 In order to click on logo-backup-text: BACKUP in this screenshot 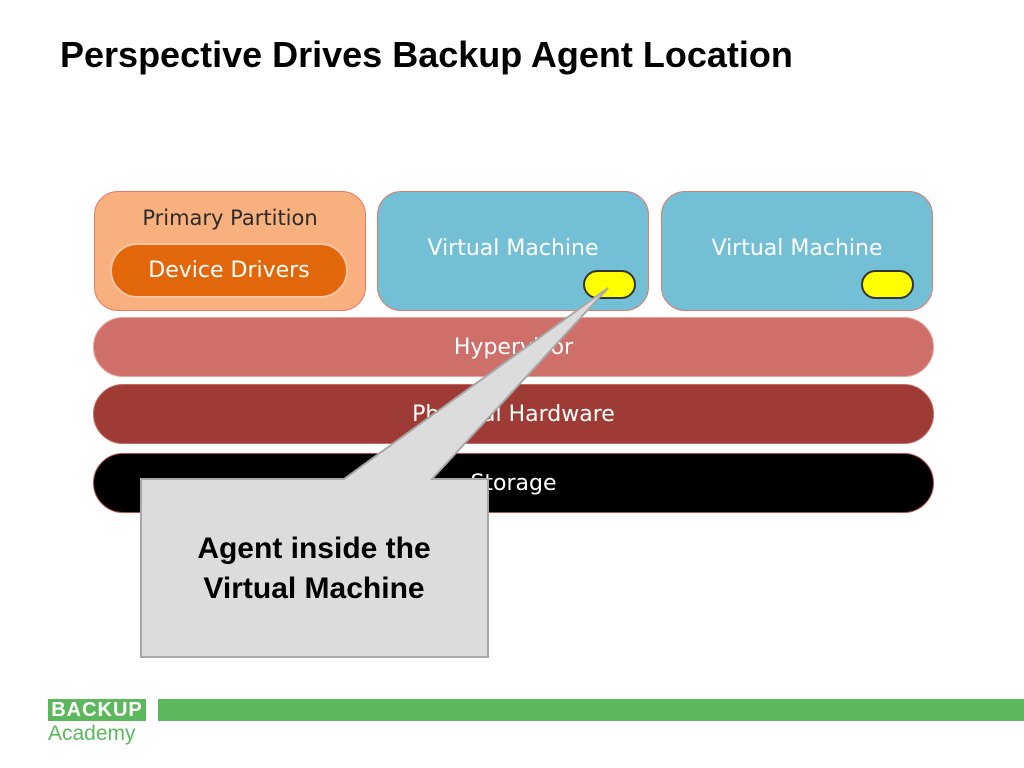, I will do `click(97, 710)`.